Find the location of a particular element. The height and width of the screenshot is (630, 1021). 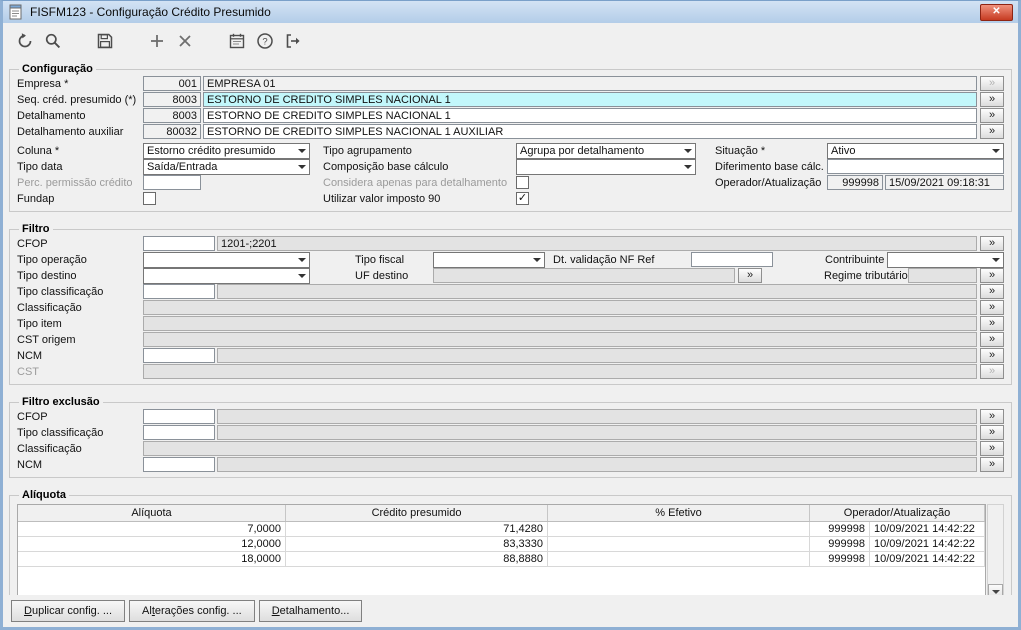

empresa-code-field: 001 is located at coordinates (172, 83).